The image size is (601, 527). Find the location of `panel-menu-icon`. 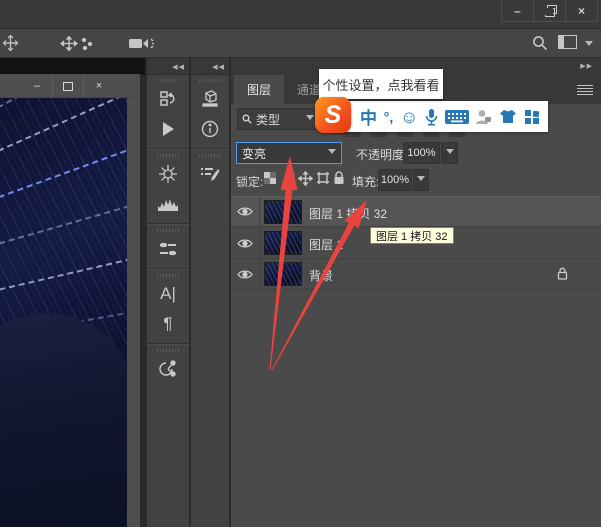

panel-menu-icon is located at coordinates (585, 90).